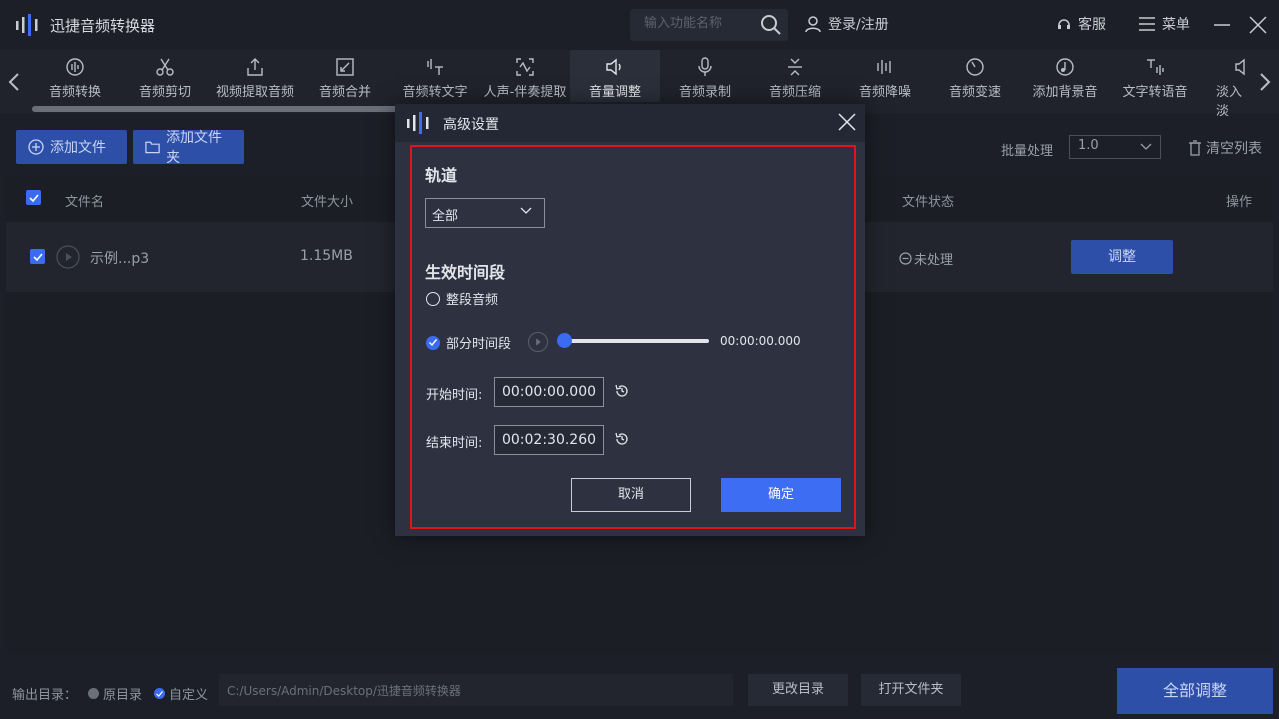 Image resolution: width=1279 pixels, height=719 pixels. Describe the element at coordinates (1115, 147) in the screenshot. I see `batch-select: 1.0` at that location.